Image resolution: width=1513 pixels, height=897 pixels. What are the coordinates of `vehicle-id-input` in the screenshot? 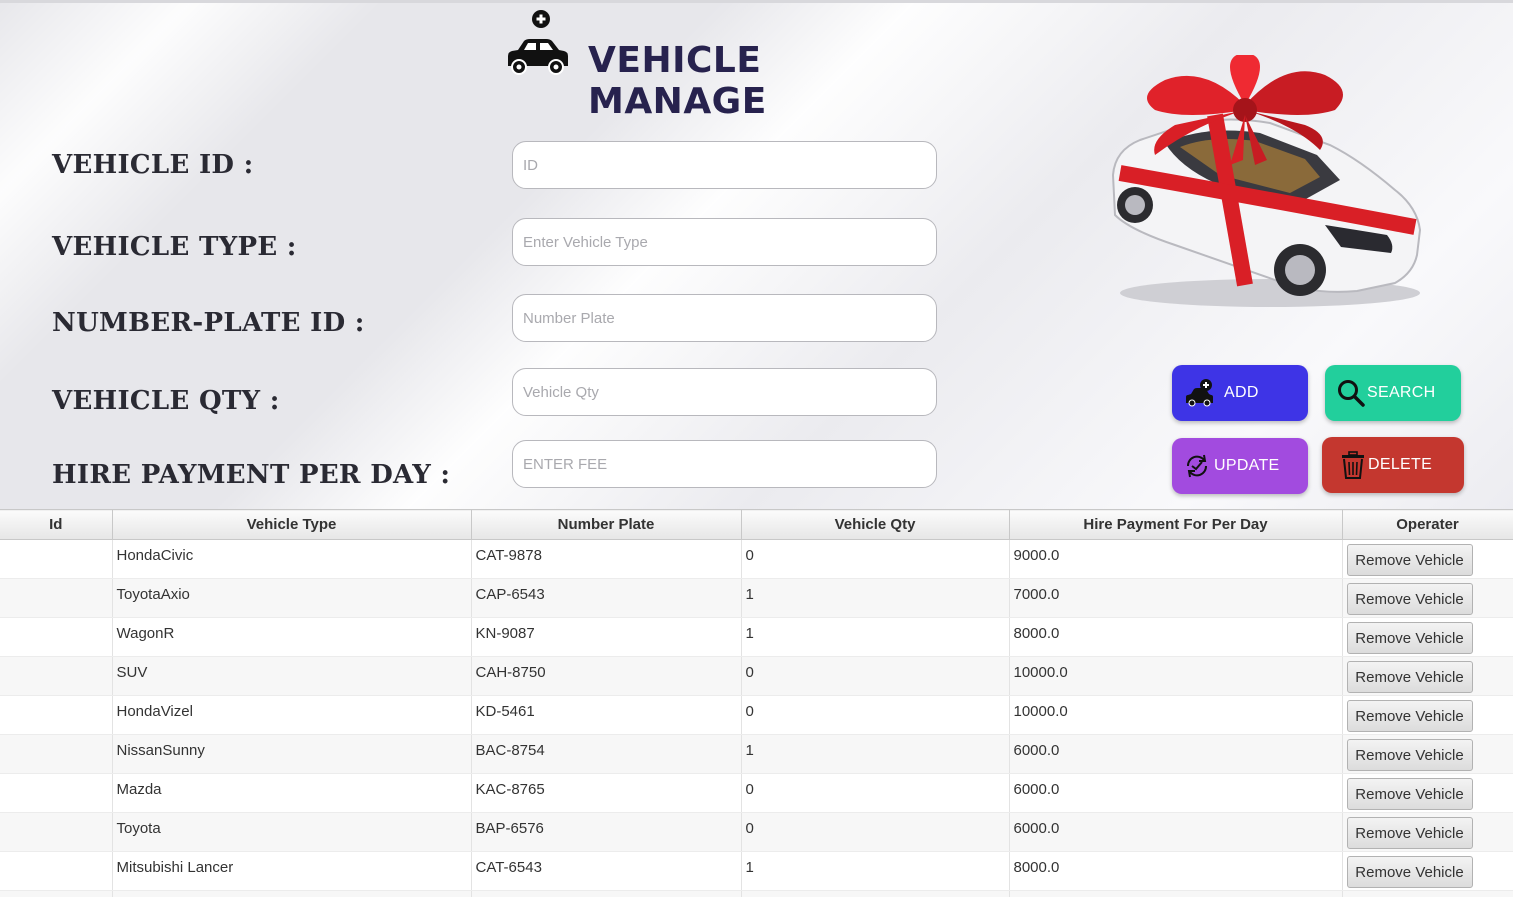 It's located at (724, 165).